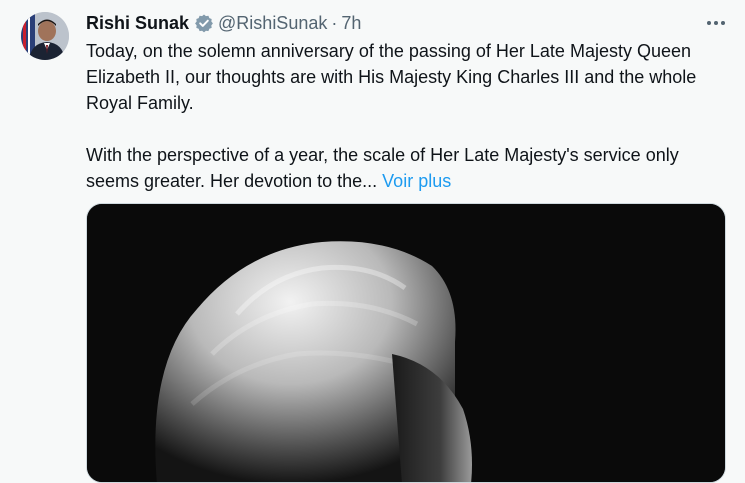  Describe the element at coordinates (416, 181) in the screenshot. I see `show-more-link: Voir plus` at that location.